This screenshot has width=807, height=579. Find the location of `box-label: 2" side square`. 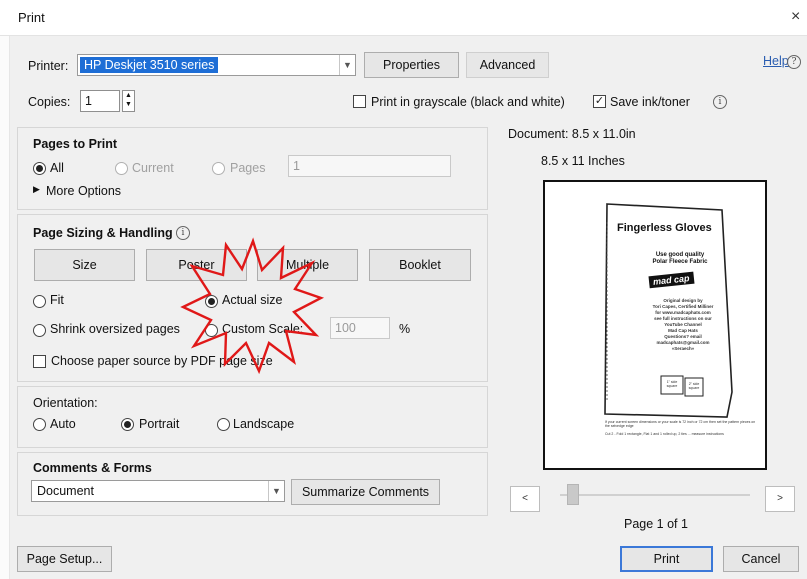

box-label: 2" side square is located at coordinates (694, 386).